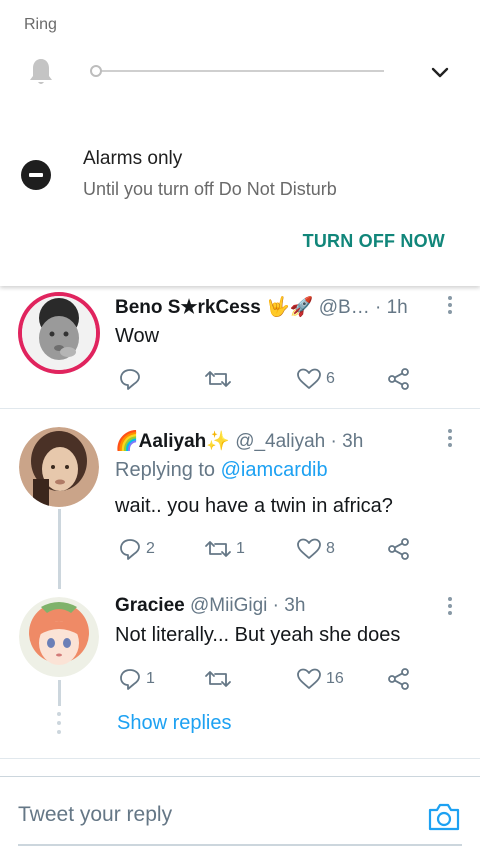  I want to click on reply-count: 2, so click(150, 548).